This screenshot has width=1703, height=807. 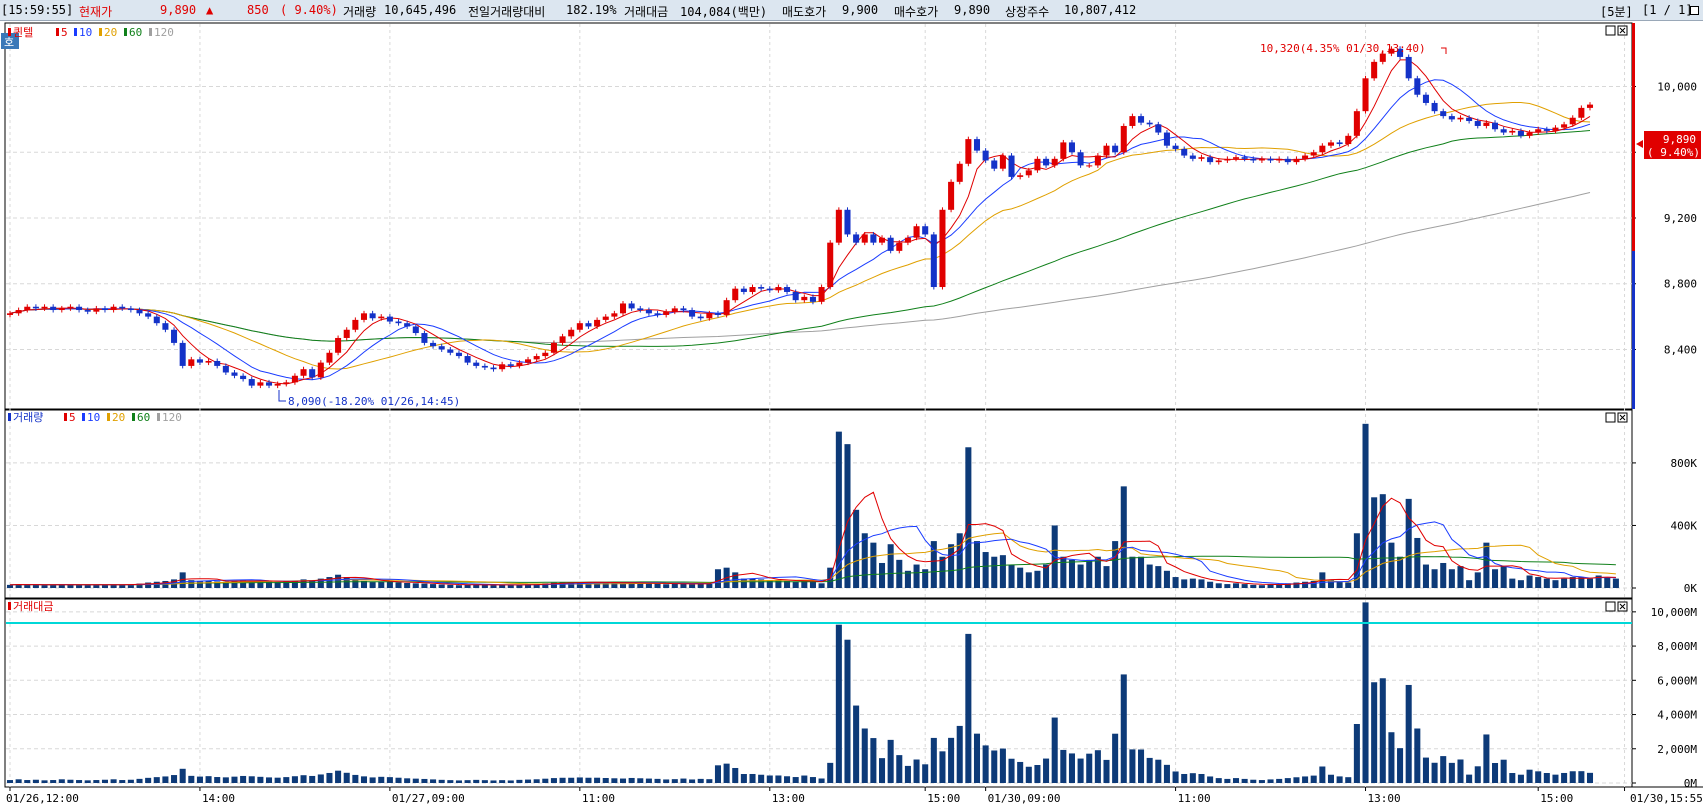 I want to click on price-legend-title: 퀸텔, so click(x=23, y=32).